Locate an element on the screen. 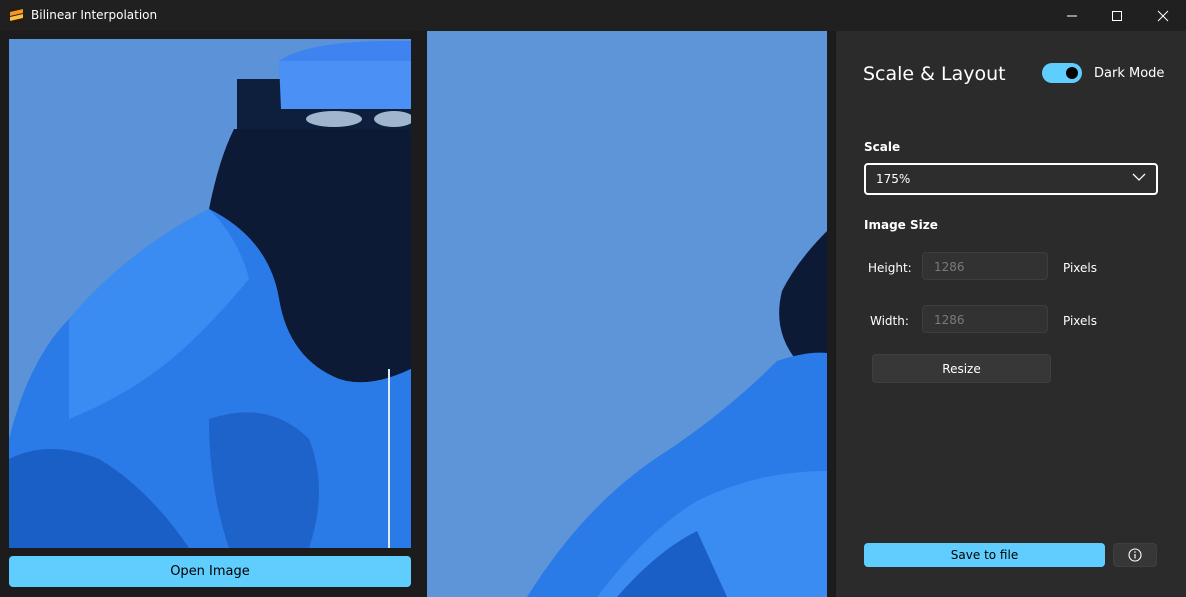 The image size is (1186, 597). chevron-down-icon is located at coordinates (1139, 177).